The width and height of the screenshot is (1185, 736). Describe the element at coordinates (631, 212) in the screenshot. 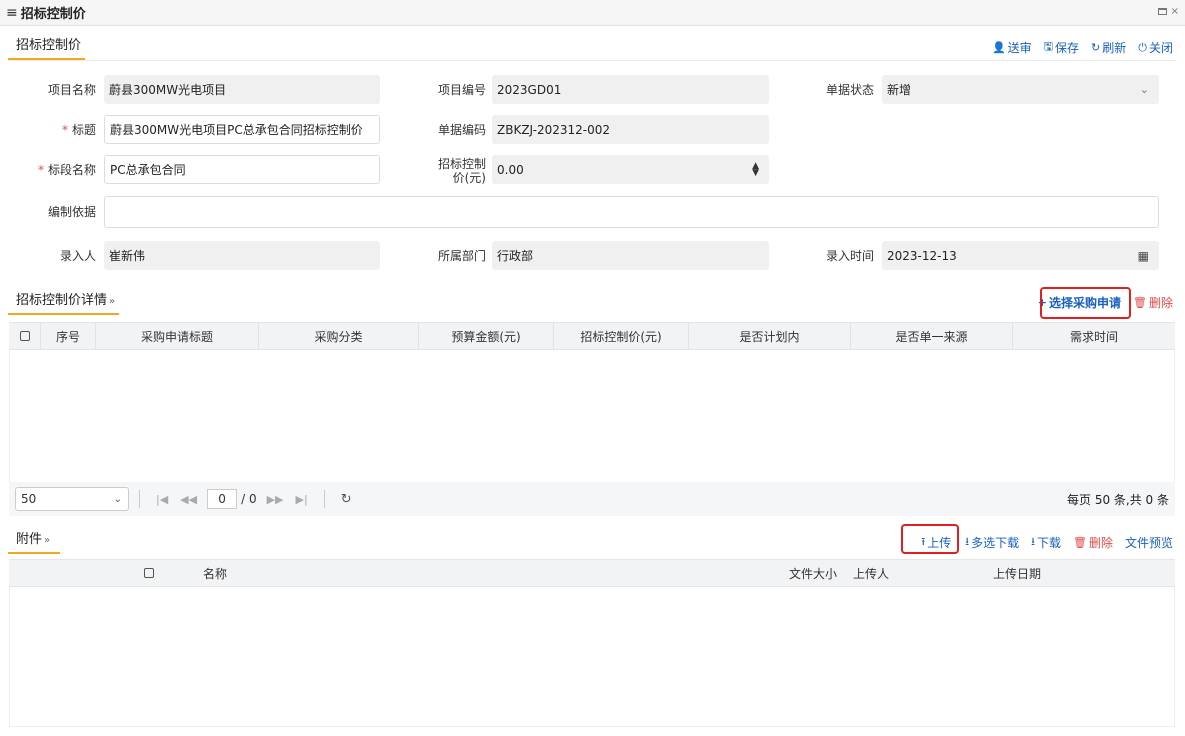

I see `basis-input` at that location.